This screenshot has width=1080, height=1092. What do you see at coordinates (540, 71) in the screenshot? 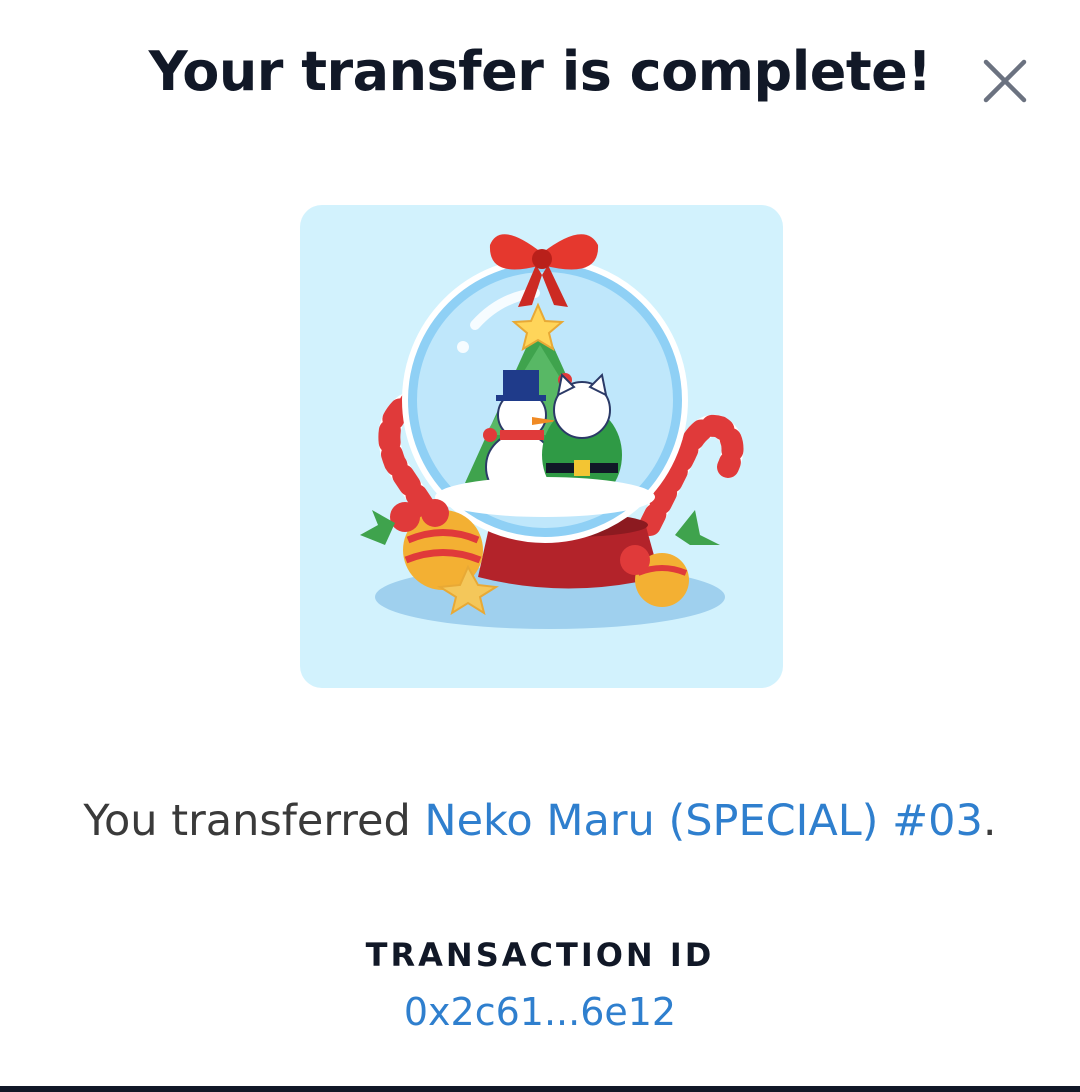
I see `modal-title: Your transfer is complete!` at bounding box center [540, 71].